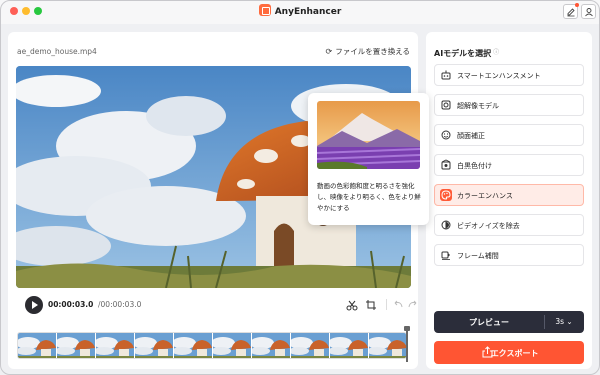 Image resolution: width=600 pixels, height=375 pixels. Describe the element at coordinates (120, 304) in the screenshot. I see `total-time: /00:00:03.0` at that location.